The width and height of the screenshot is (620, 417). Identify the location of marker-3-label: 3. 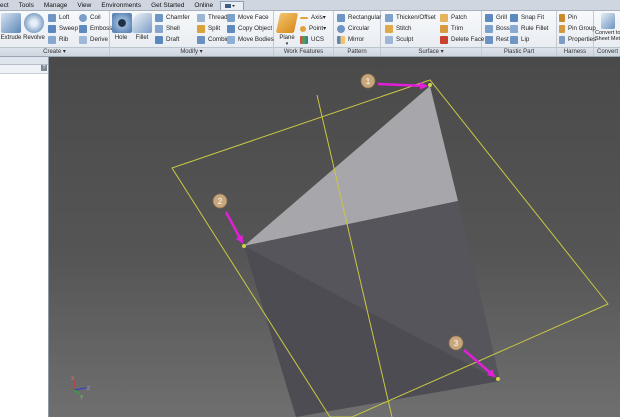
(456, 343).